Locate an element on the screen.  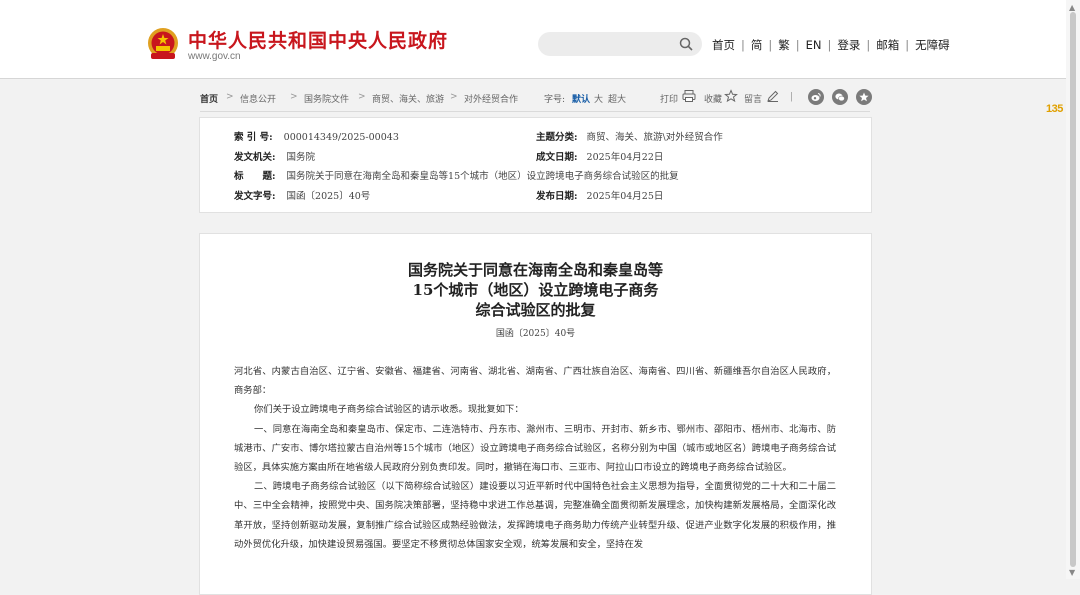
written-date-label: 成文日期: is located at coordinates (557, 157).